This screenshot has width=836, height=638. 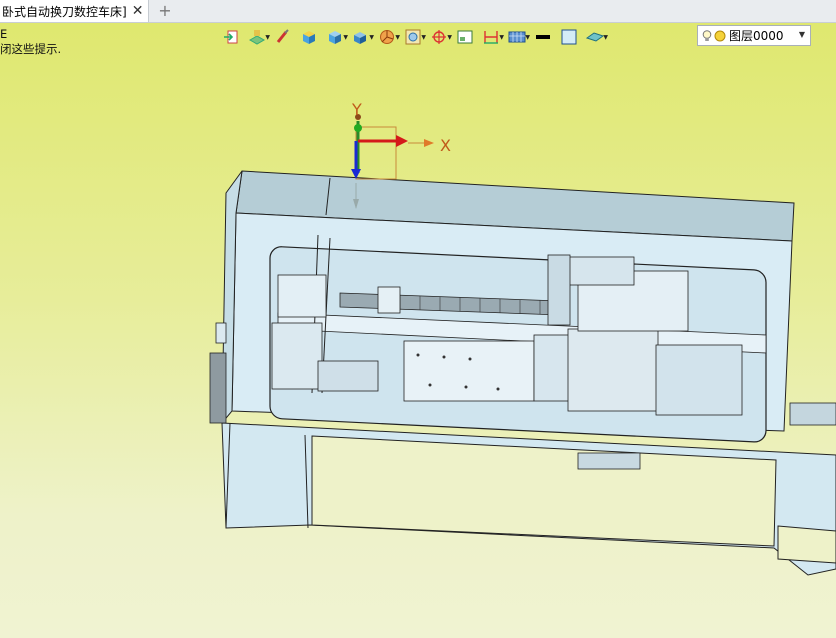 What do you see at coordinates (469, 371) in the screenshot?
I see `carriage-block` at bounding box center [469, 371].